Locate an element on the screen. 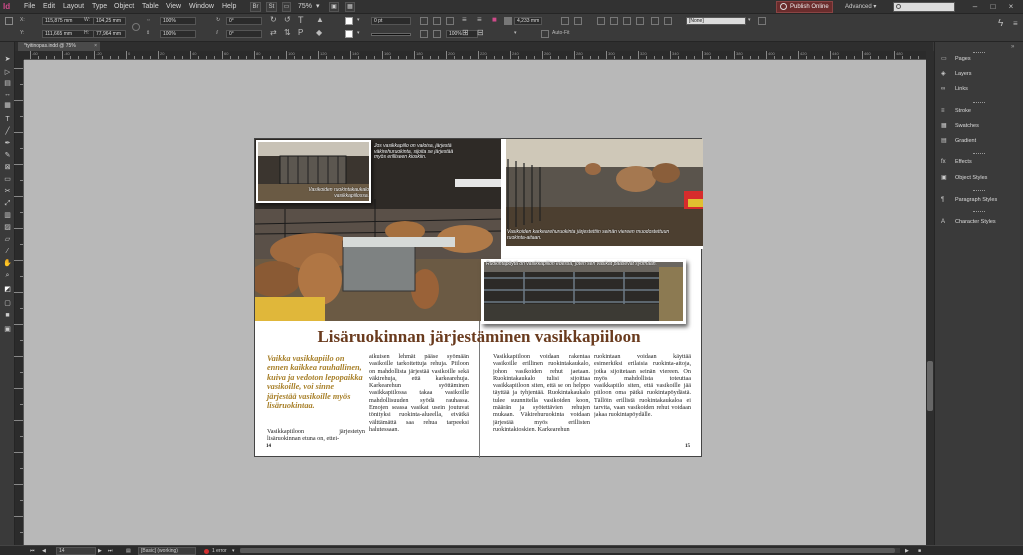 The image size is (1023, 555). direct-selection-tool-icon: ▷ is located at coordinates (7, 73).